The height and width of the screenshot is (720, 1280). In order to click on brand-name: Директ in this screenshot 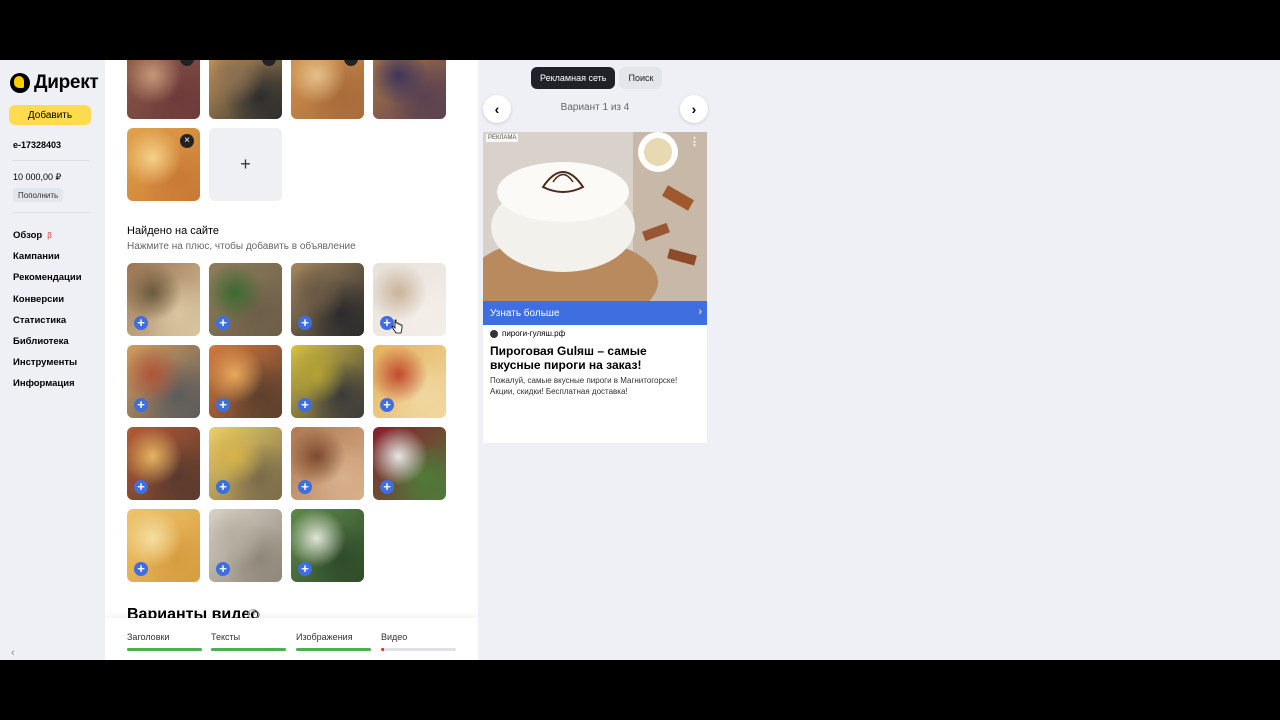, I will do `click(66, 82)`.